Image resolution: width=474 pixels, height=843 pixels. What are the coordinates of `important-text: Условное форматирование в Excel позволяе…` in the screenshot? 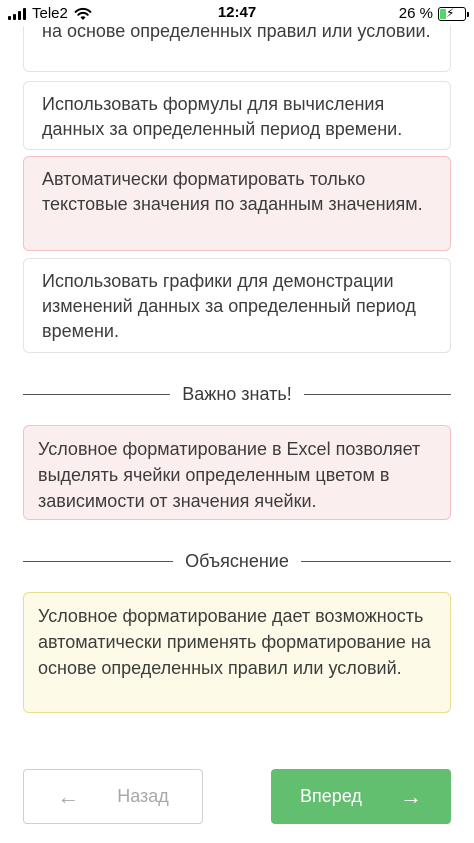 It's located at (229, 475).